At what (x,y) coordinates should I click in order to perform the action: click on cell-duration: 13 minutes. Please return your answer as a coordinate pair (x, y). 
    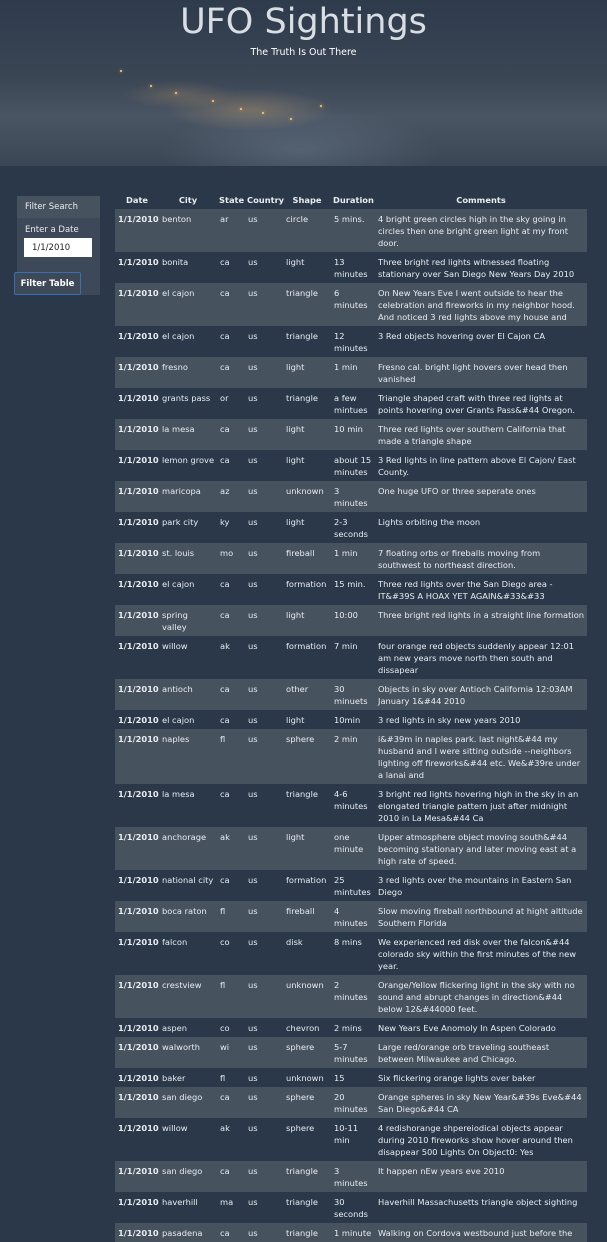
    Looking at the image, I should click on (351, 267).